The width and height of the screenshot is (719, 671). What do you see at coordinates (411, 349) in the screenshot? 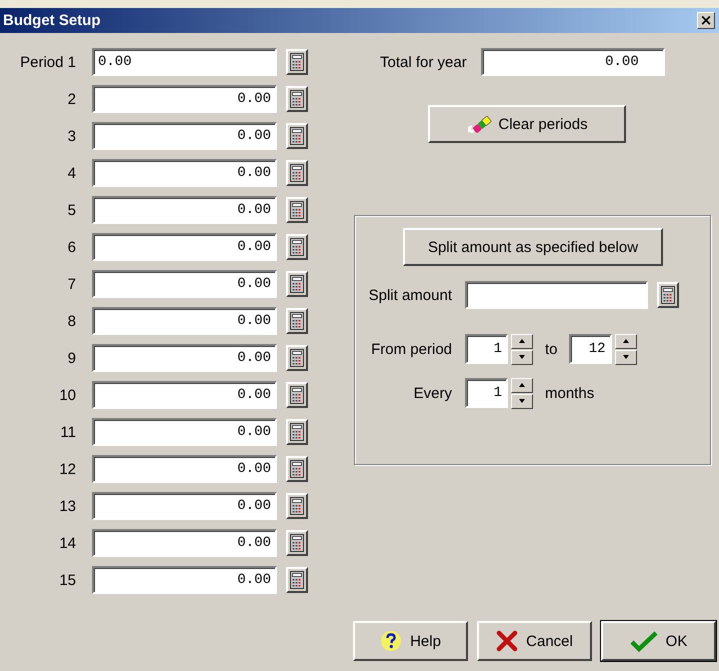
I see `from-period-label: From period` at bounding box center [411, 349].